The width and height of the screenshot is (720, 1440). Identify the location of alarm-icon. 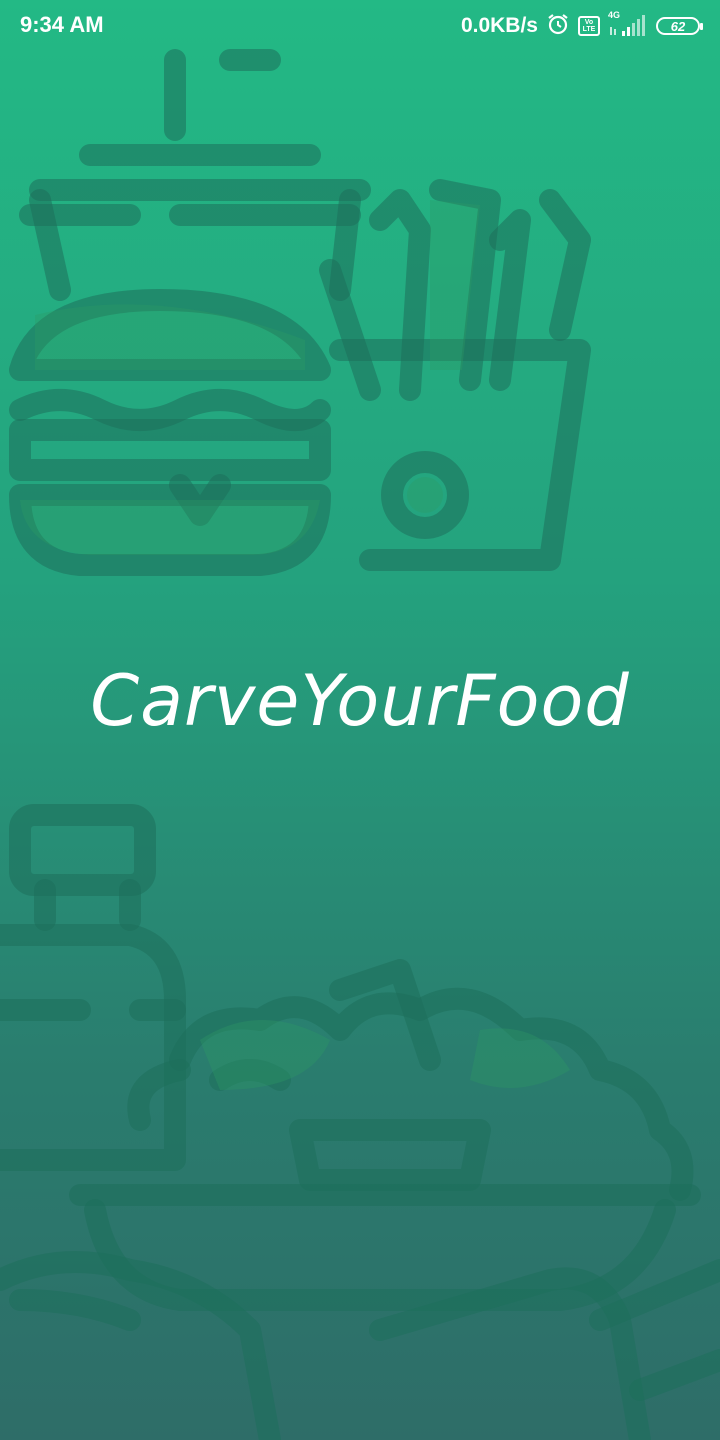
(558, 26).